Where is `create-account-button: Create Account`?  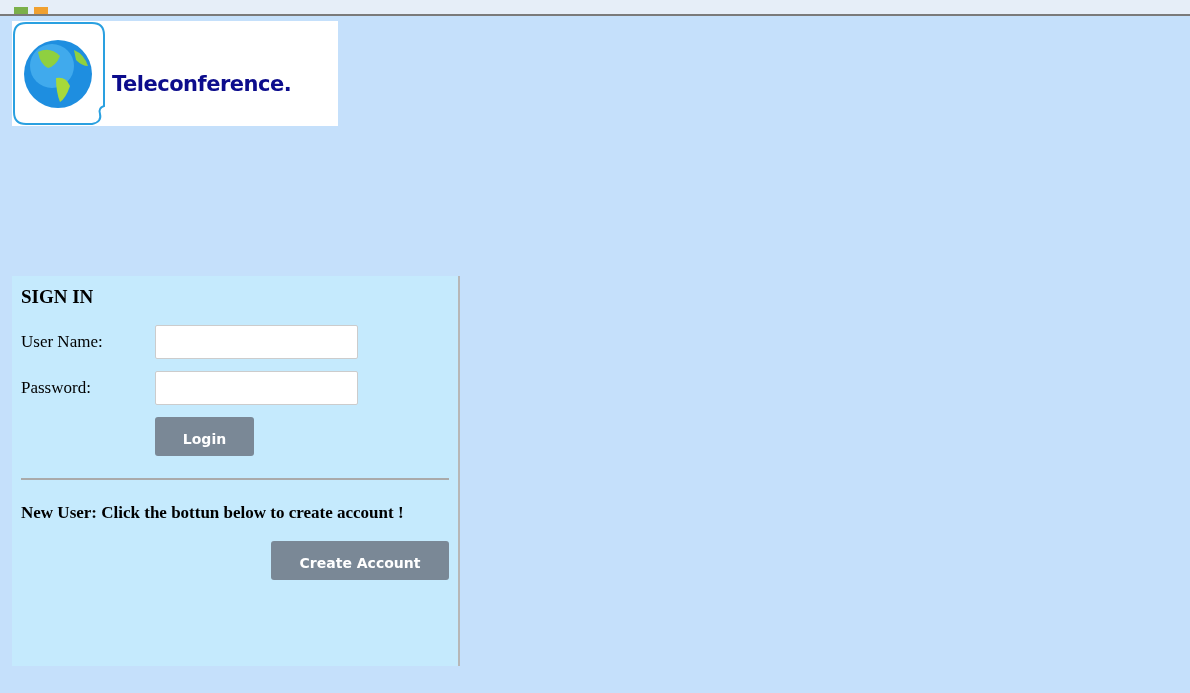
create-account-button: Create Account is located at coordinates (360, 560).